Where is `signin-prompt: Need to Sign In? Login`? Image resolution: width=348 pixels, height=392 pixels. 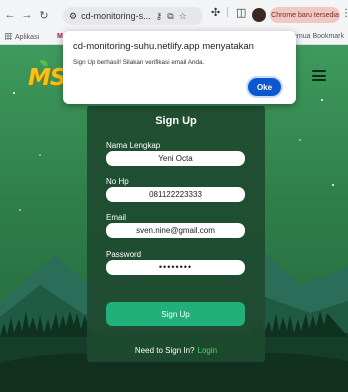
signin-prompt: Need to Sign In? Login is located at coordinates (176, 350).